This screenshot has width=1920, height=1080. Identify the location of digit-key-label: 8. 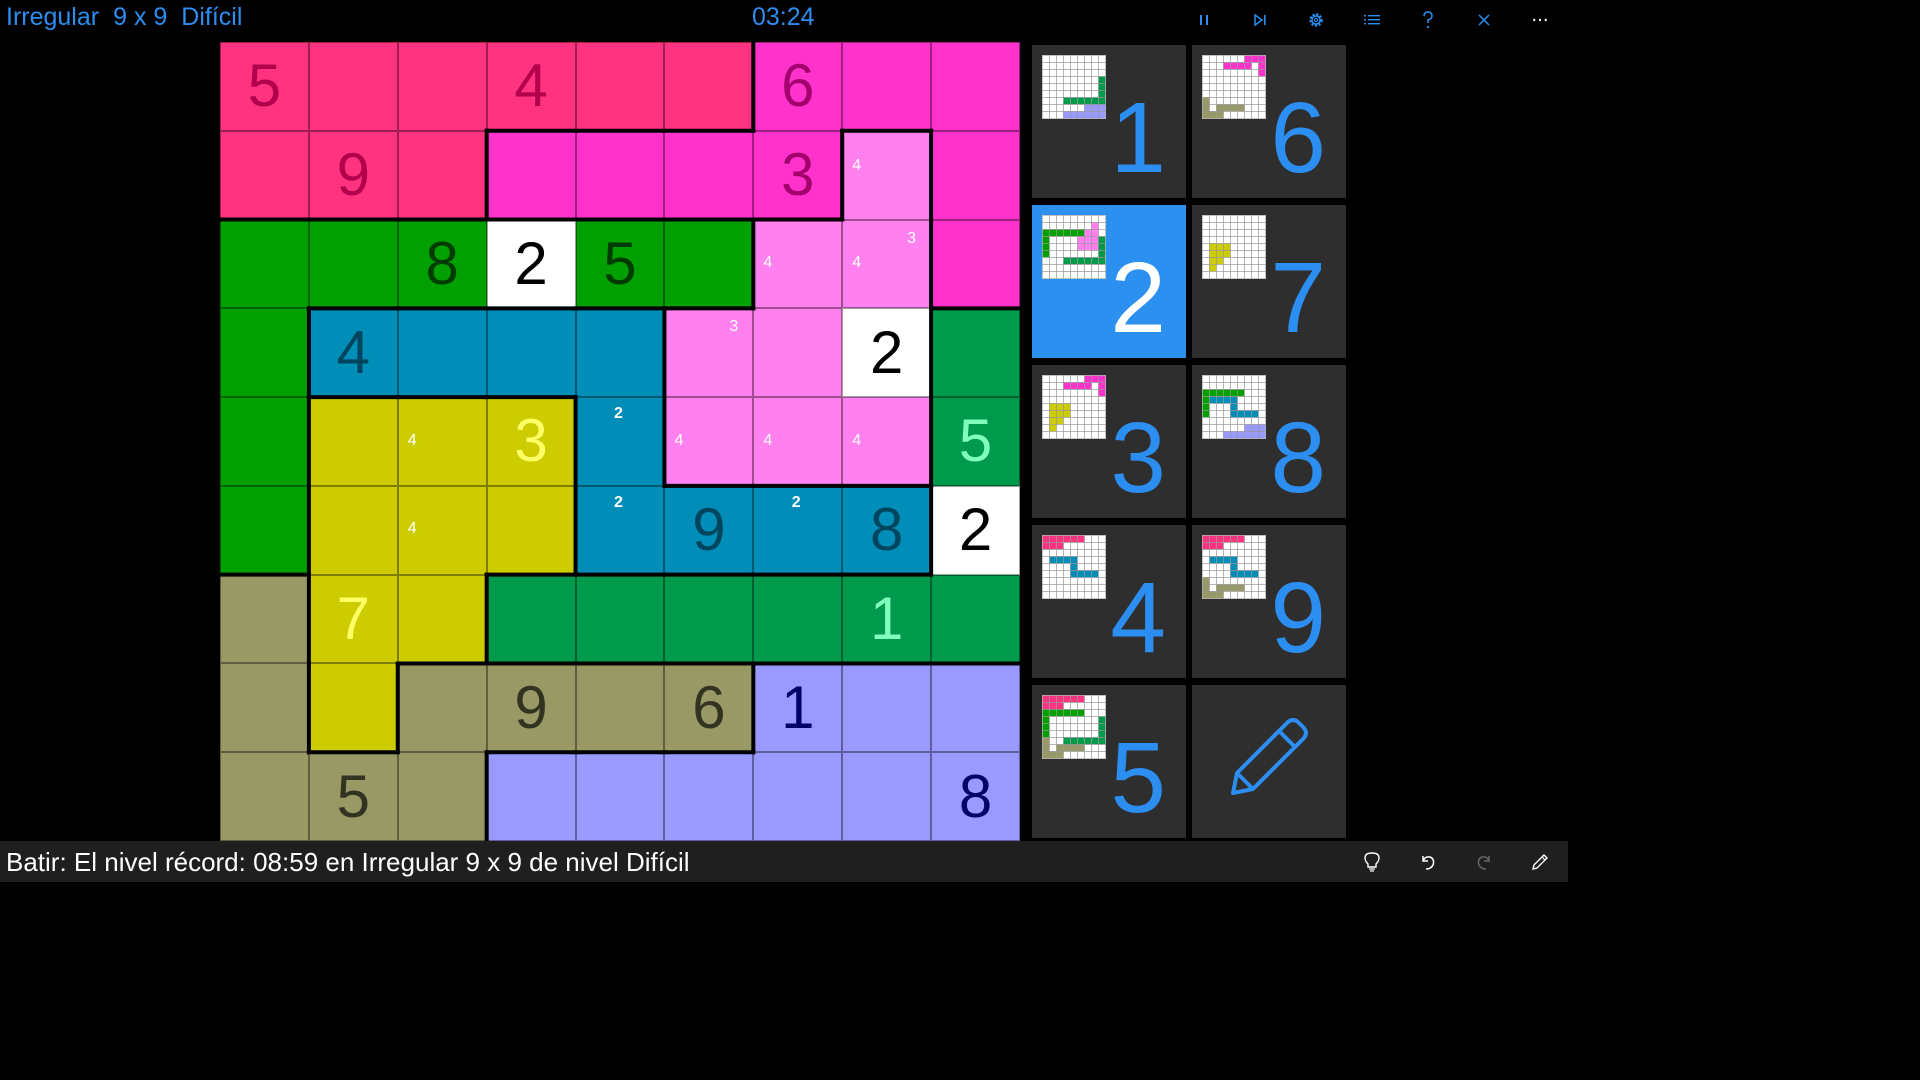
(1298, 458).